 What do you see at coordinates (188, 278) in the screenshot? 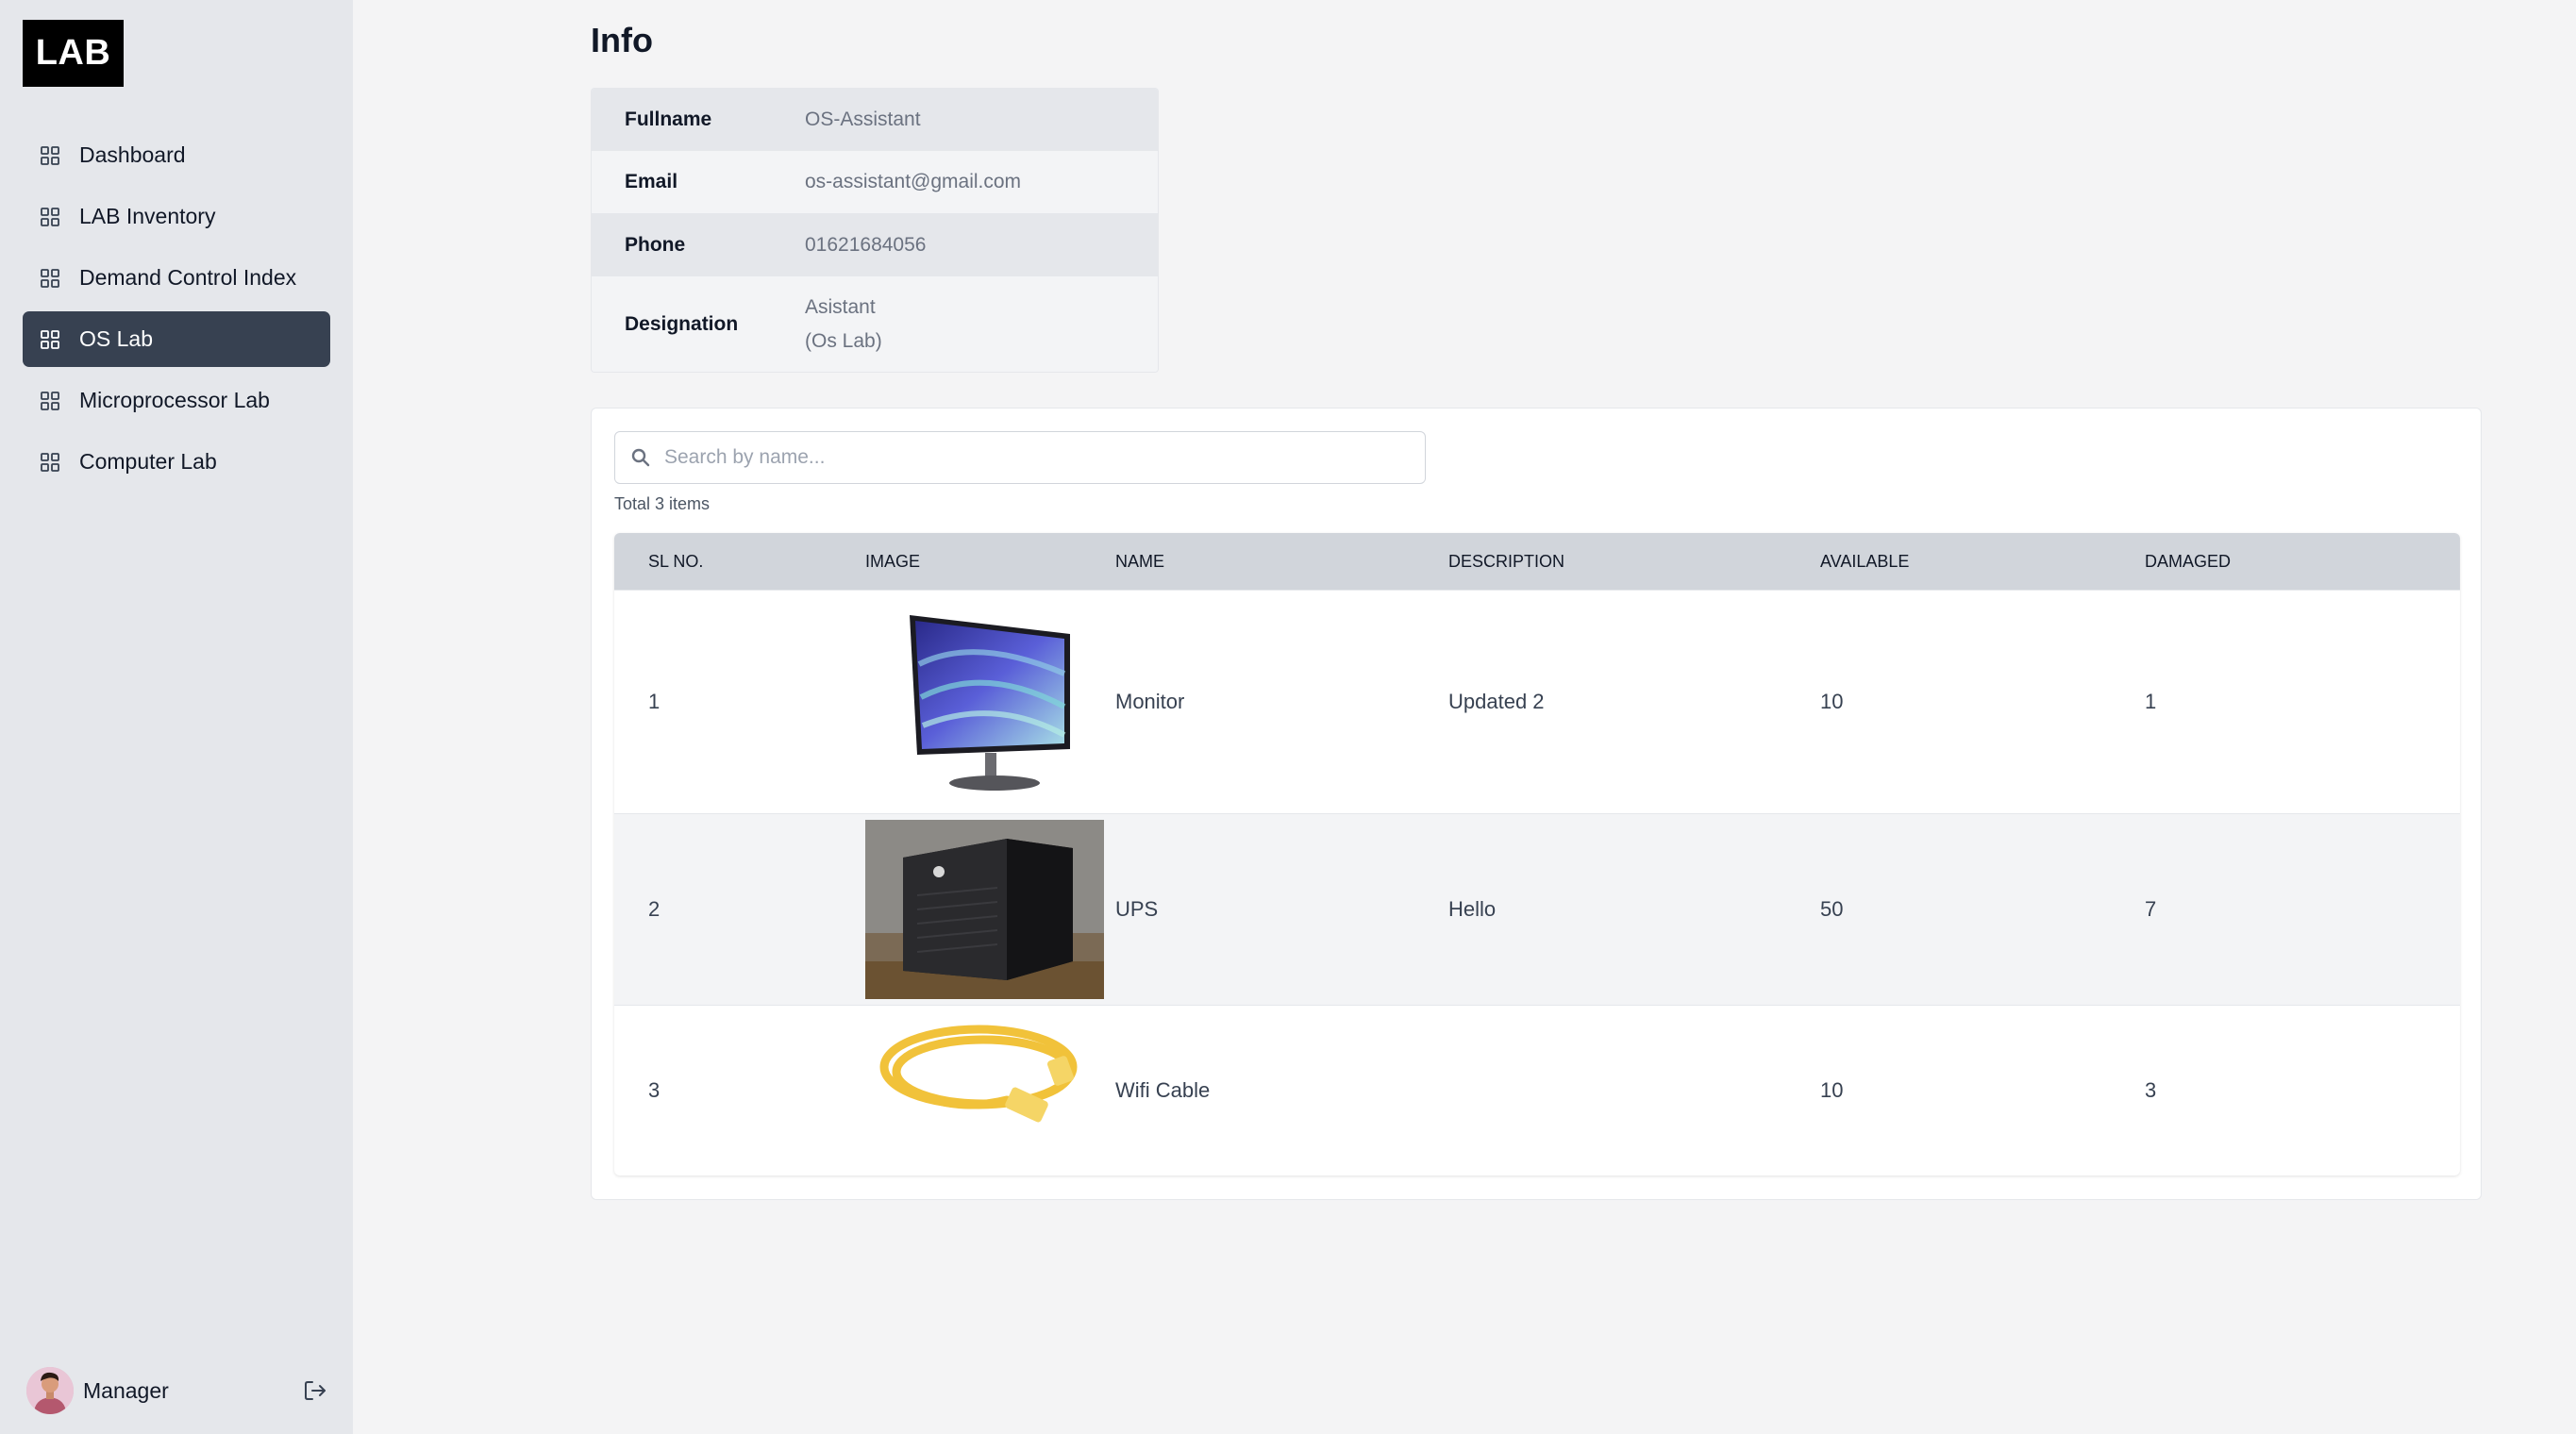
I see `sidebar-item-label: Demand Control Index` at bounding box center [188, 278].